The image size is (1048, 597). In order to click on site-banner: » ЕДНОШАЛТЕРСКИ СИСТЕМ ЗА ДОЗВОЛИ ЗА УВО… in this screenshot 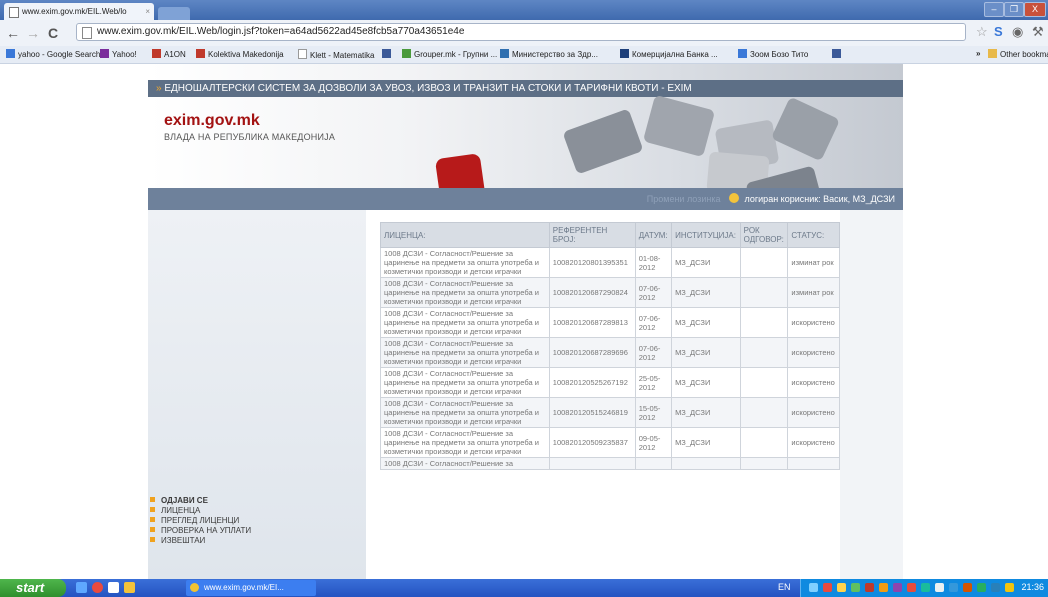, I will do `click(525, 126)`.